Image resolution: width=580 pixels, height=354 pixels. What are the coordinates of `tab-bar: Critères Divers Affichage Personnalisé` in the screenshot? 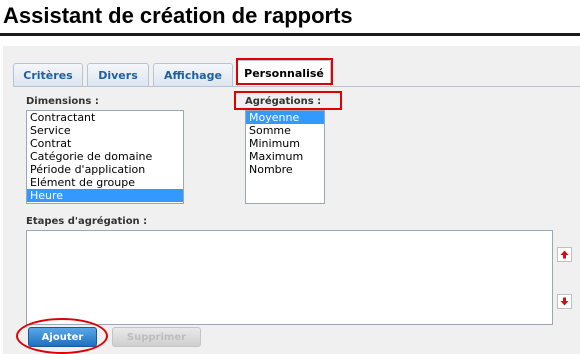 It's located at (291, 72).